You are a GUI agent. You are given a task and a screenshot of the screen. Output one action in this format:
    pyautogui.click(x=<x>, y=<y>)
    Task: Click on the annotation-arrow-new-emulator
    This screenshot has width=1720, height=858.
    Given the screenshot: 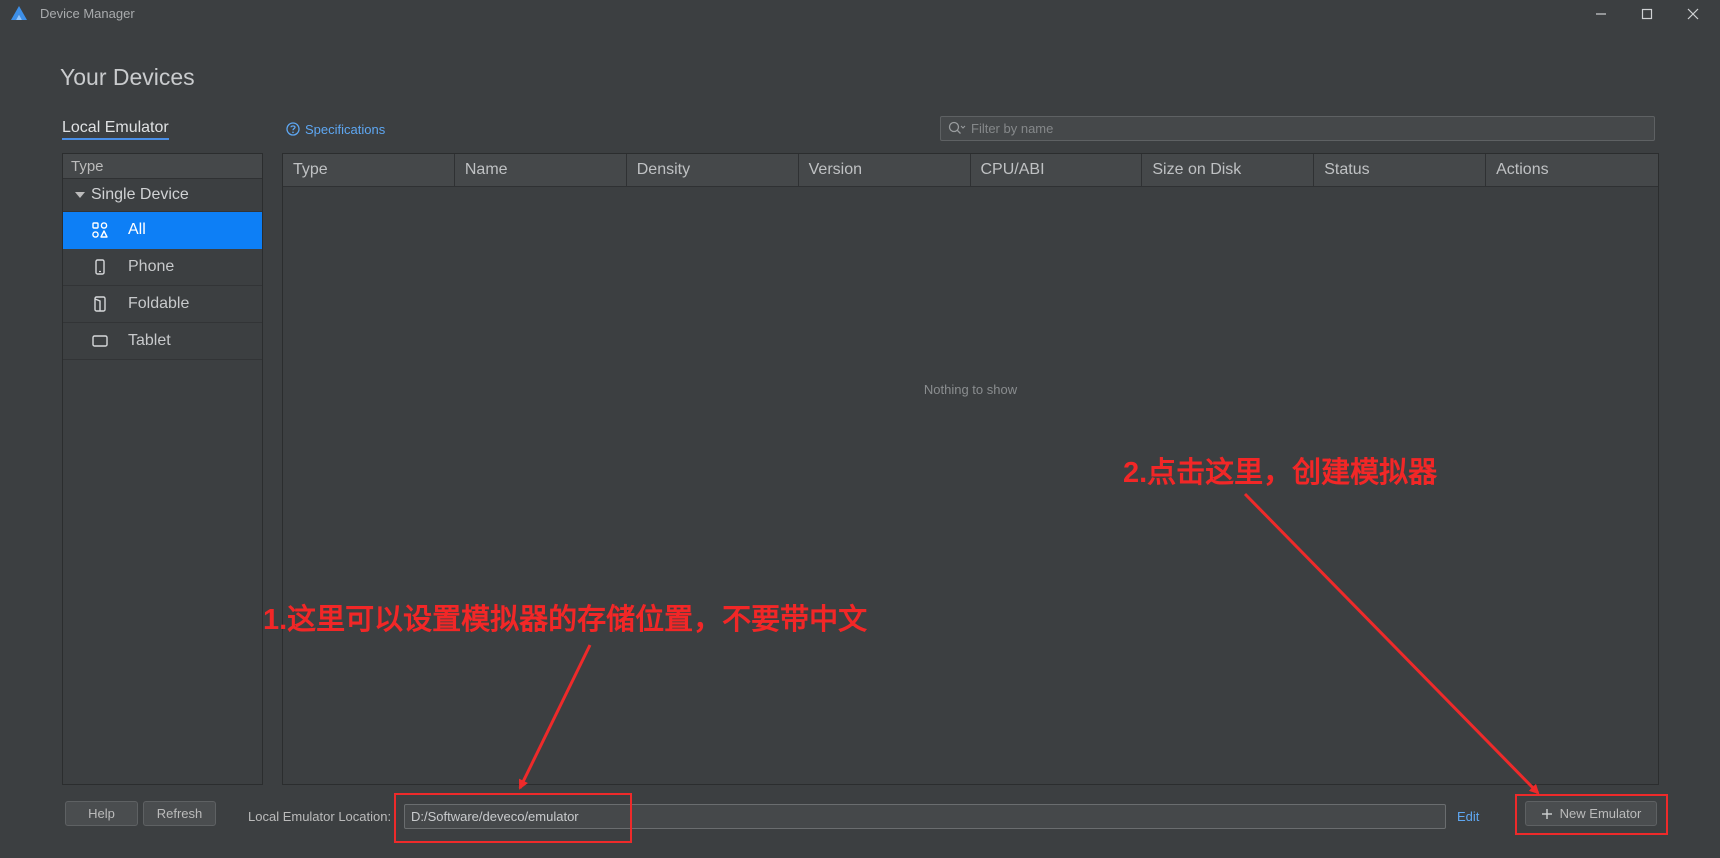 What is the action you would take?
    pyautogui.click(x=1391, y=643)
    